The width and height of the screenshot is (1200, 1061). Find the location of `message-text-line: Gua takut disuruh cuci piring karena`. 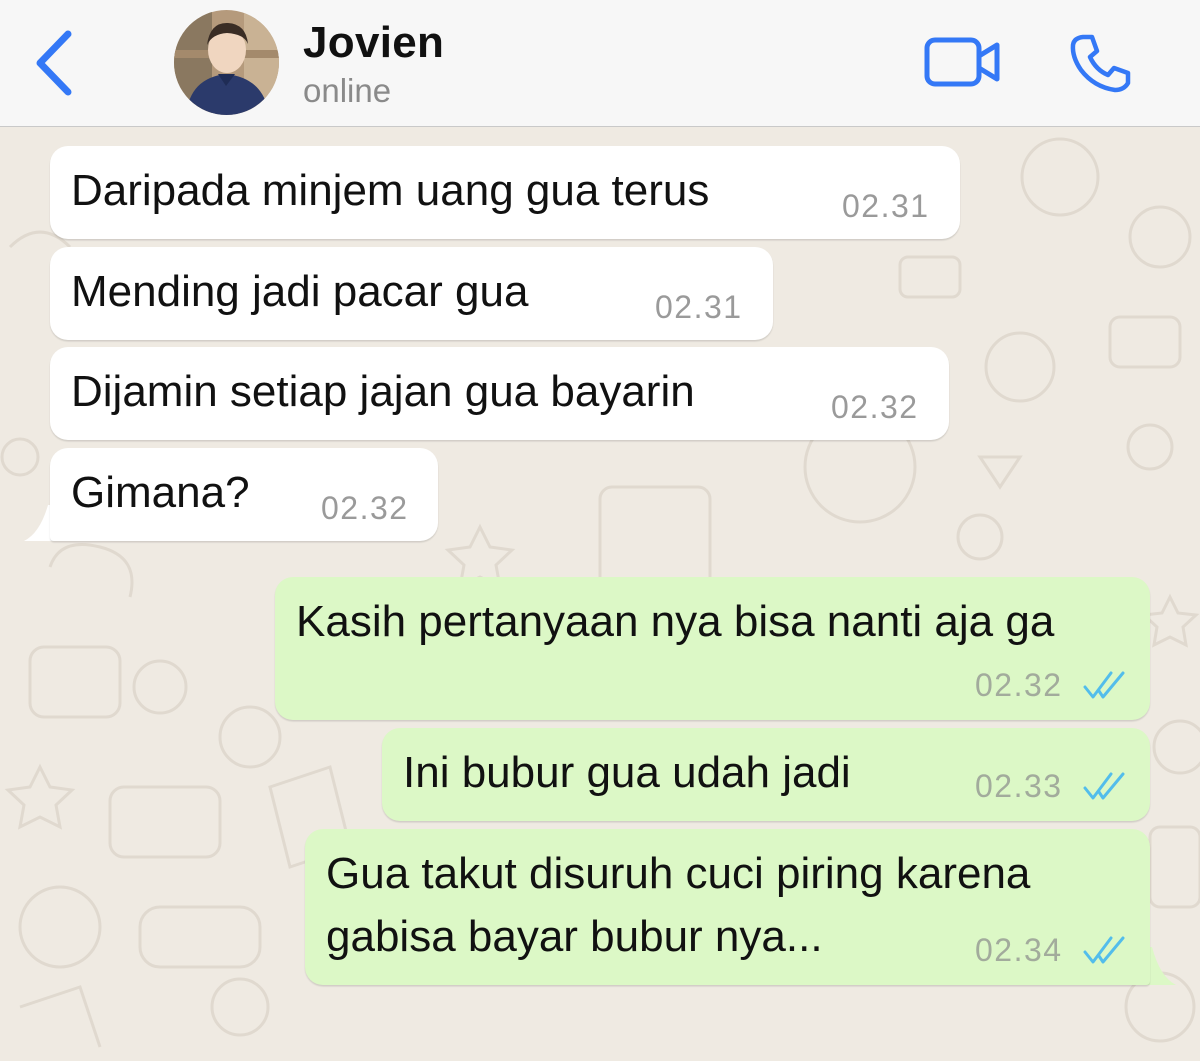

message-text-line: Gua takut disuruh cuci piring karena is located at coordinates (678, 873).